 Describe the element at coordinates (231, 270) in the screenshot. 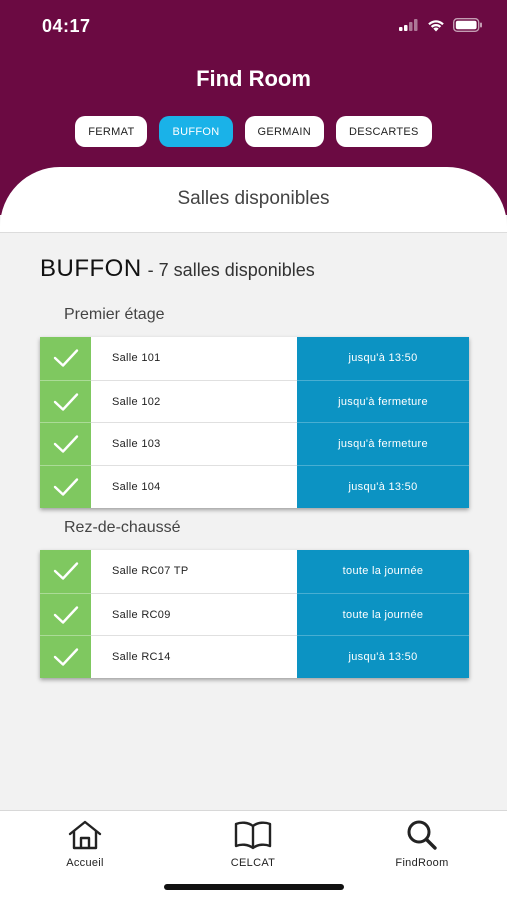

I see `available-count: - 7 salles disponibles` at that location.